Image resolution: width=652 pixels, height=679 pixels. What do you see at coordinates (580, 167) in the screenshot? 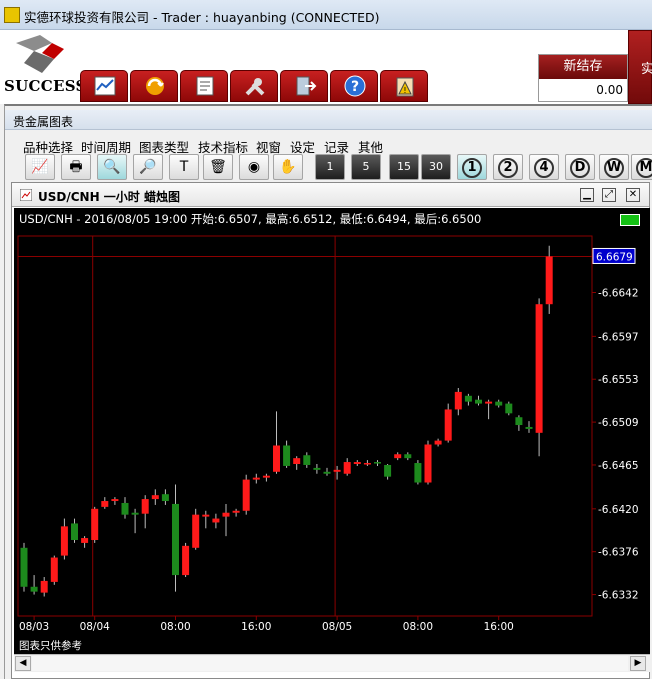
I see `period-button-7: D` at bounding box center [580, 167].